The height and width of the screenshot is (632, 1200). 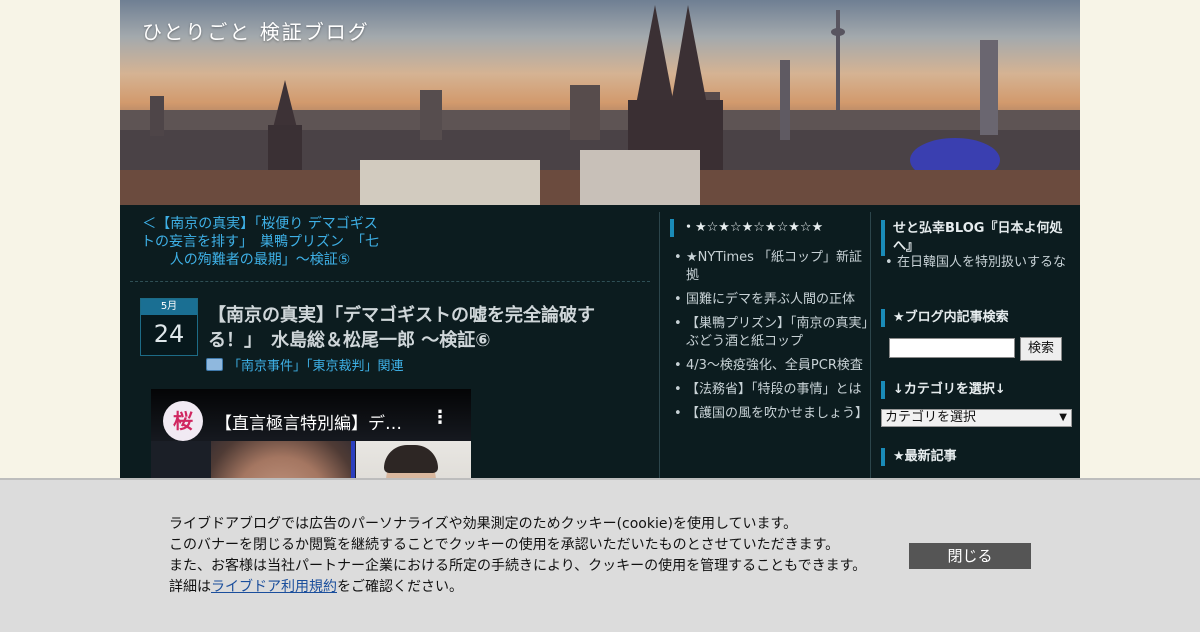 I want to click on channel-logo-icon: 桜, so click(x=183, y=421).